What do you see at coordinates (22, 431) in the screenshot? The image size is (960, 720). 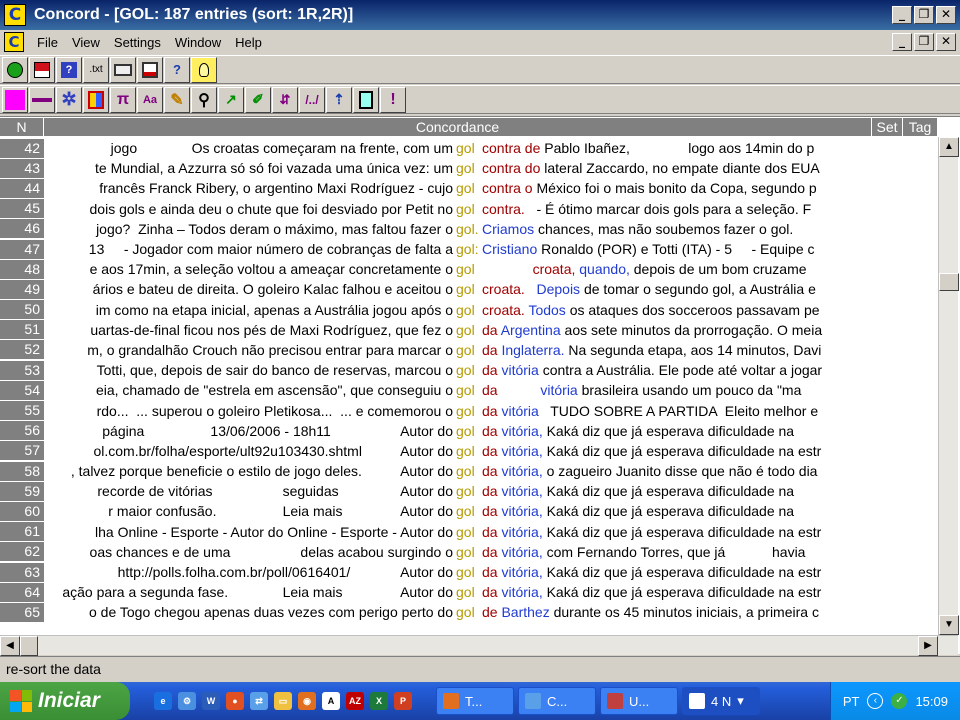 I see `row-number: 56` at bounding box center [22, 431].